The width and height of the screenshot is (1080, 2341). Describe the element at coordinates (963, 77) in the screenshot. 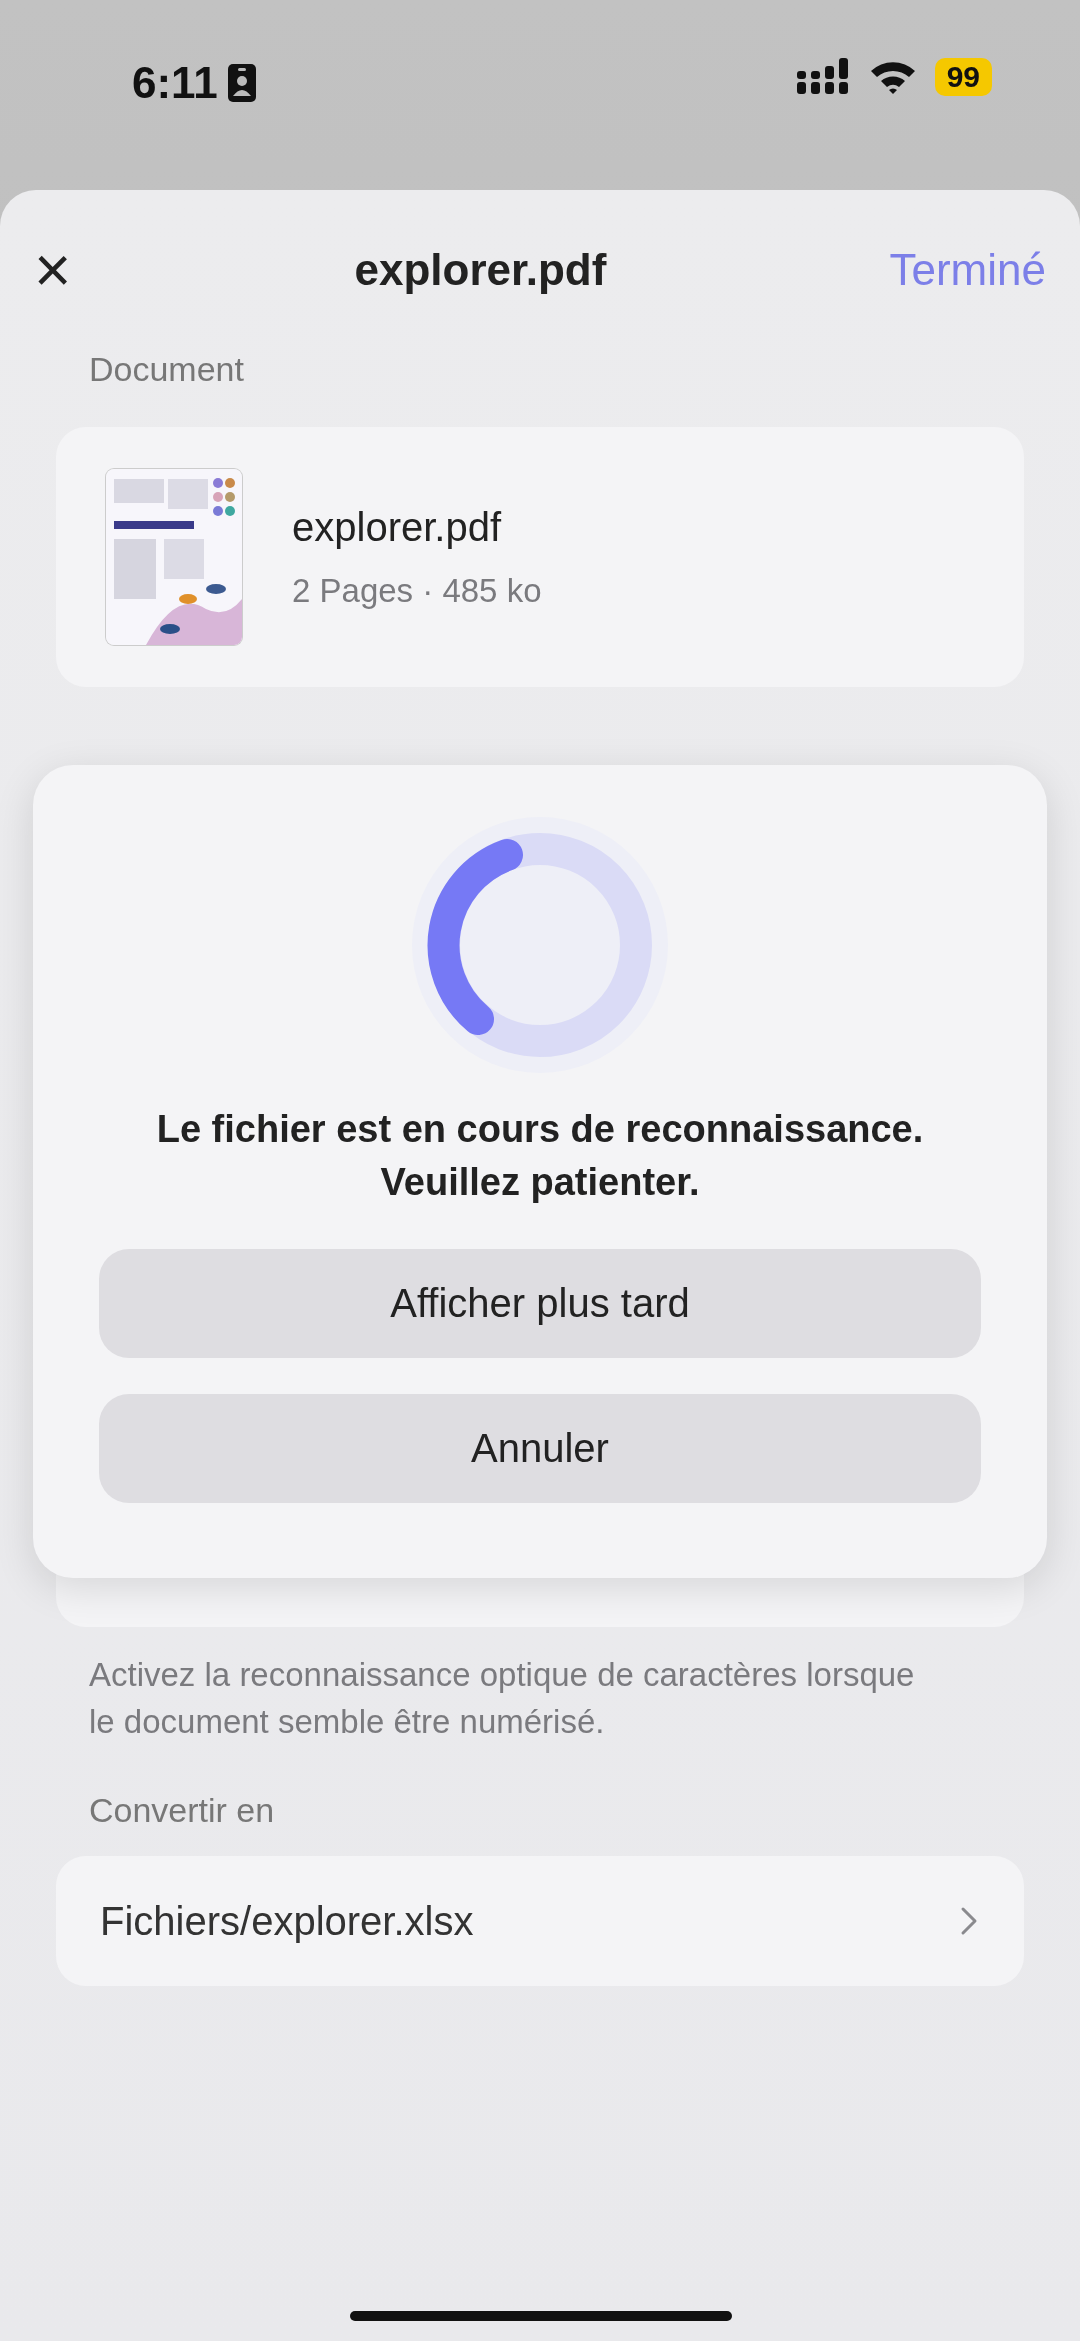

I see `battery-level: 99` at that location.